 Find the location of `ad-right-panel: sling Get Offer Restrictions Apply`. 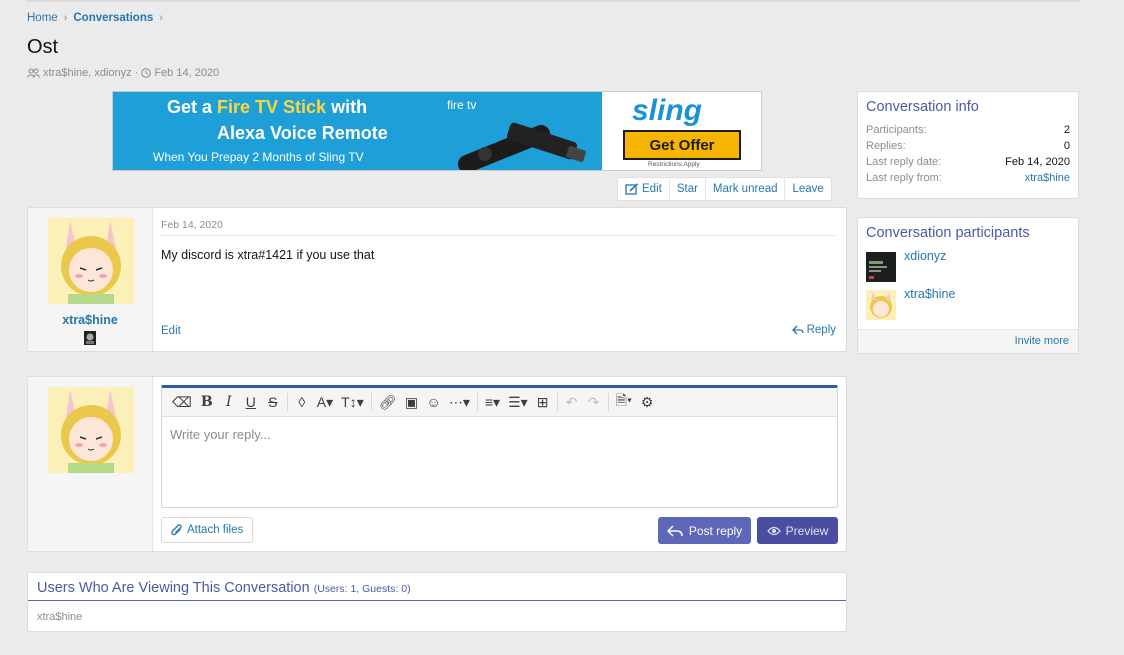

ad-right-panel: sling Get Offer Restrictions Apply is located at coordinates (681, 131).